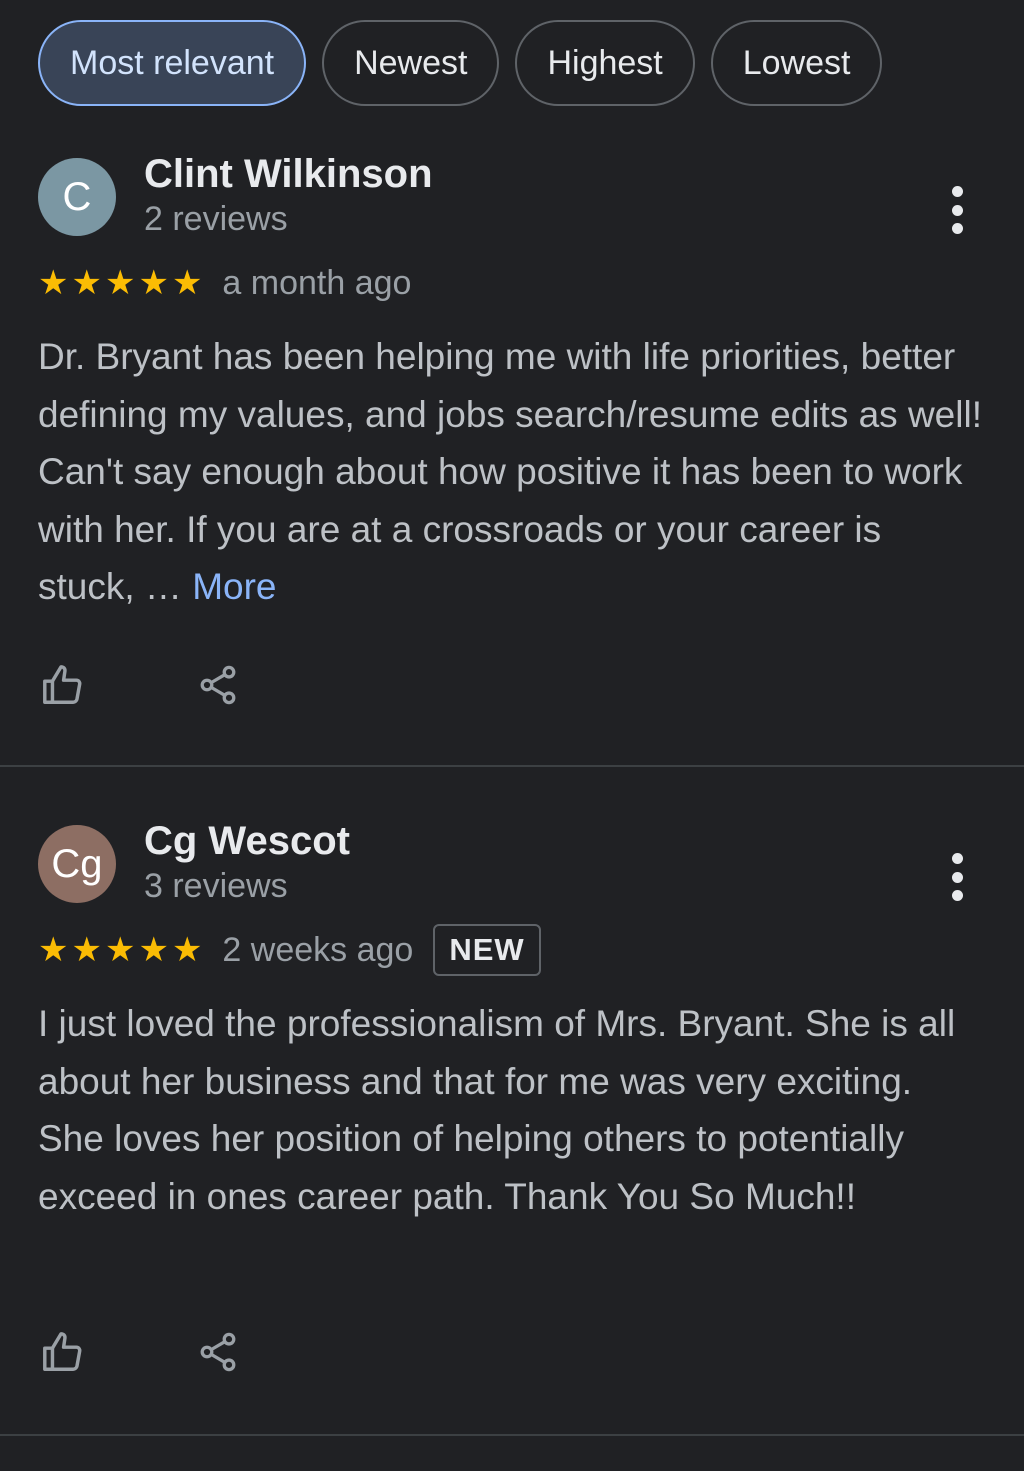 This screenshot has width=1024, height=1471. Describe the element at coordinates (411, 63) in the screenshot. I see `chip-newest: Newest` at that location.